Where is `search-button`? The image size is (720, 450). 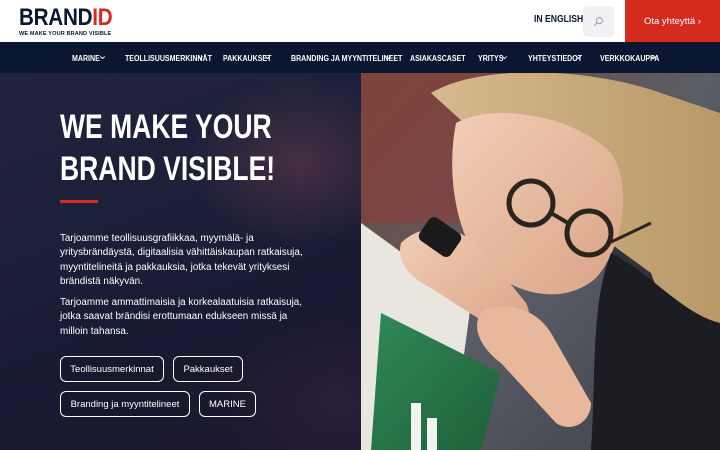
search-button is located at coordinates (598, 21).